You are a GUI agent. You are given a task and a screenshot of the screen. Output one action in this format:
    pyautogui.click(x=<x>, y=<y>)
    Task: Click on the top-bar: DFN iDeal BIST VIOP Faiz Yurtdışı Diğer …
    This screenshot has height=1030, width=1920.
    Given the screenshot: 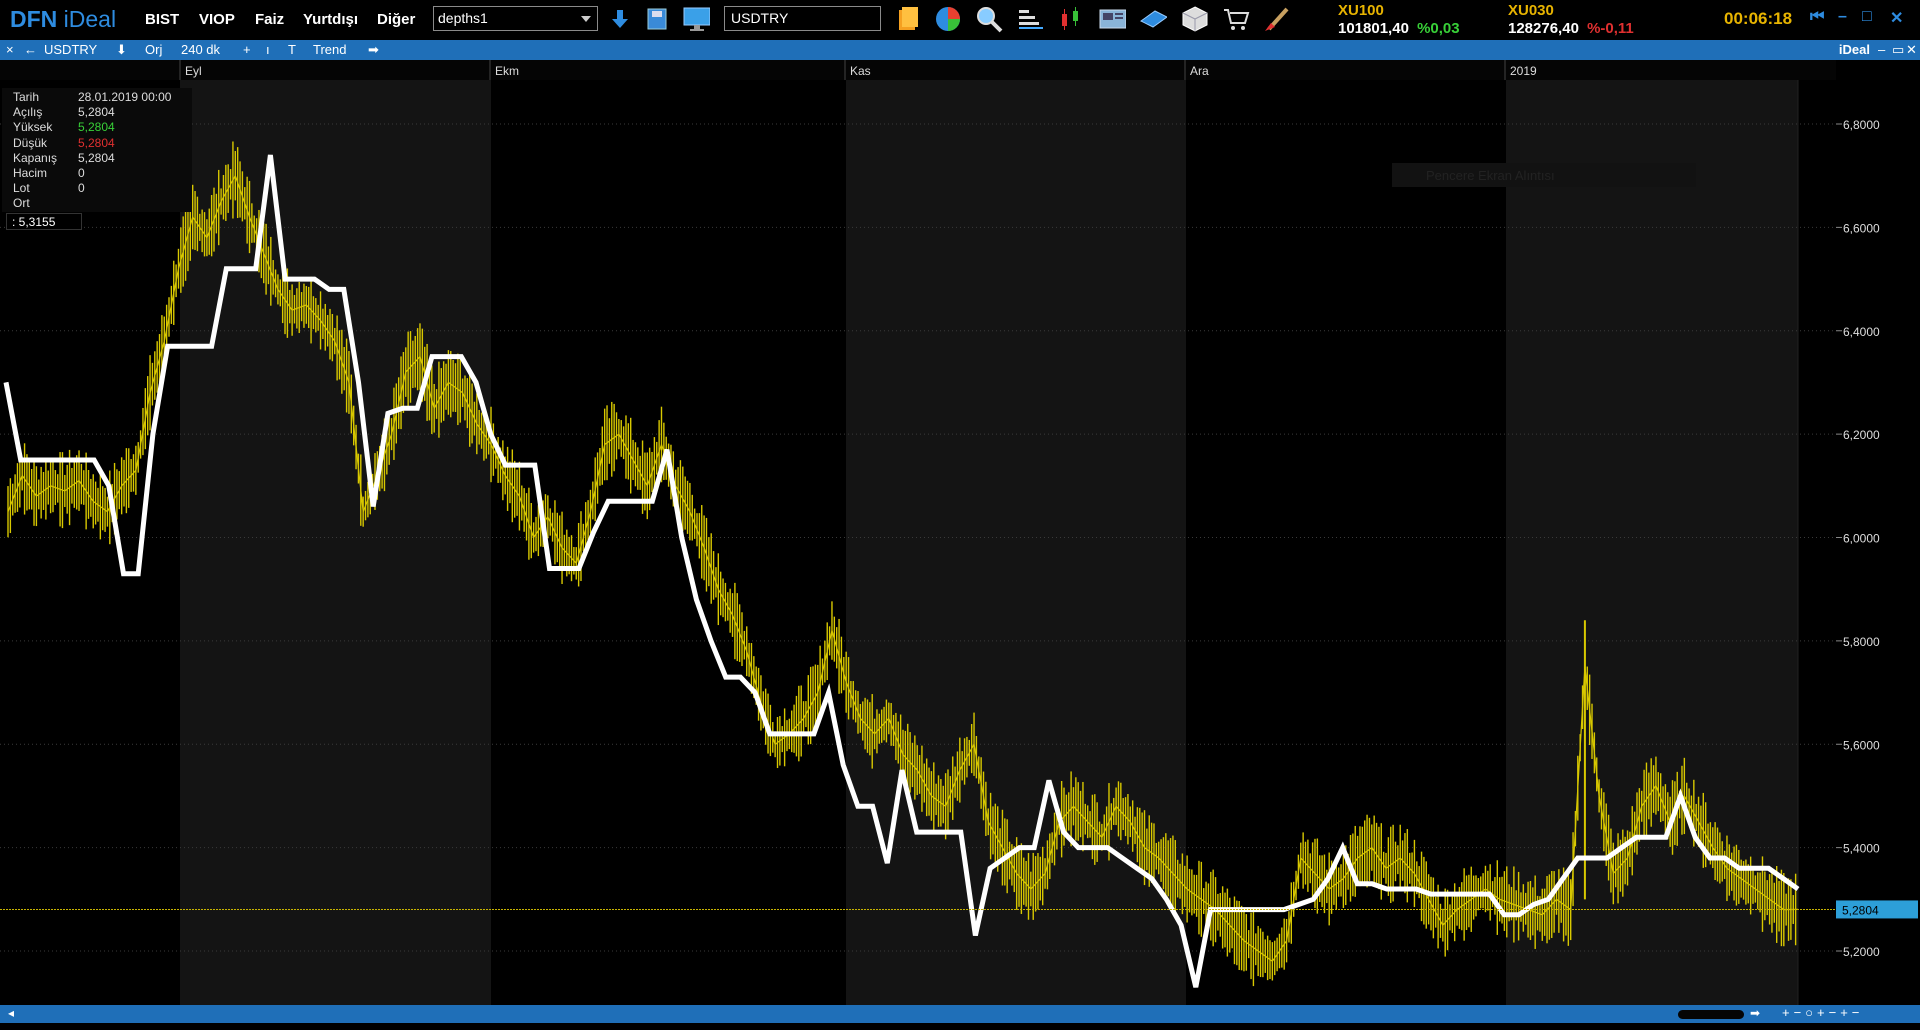 What is the action you would take?
    pyautogui.click(x=960, y=20)
    